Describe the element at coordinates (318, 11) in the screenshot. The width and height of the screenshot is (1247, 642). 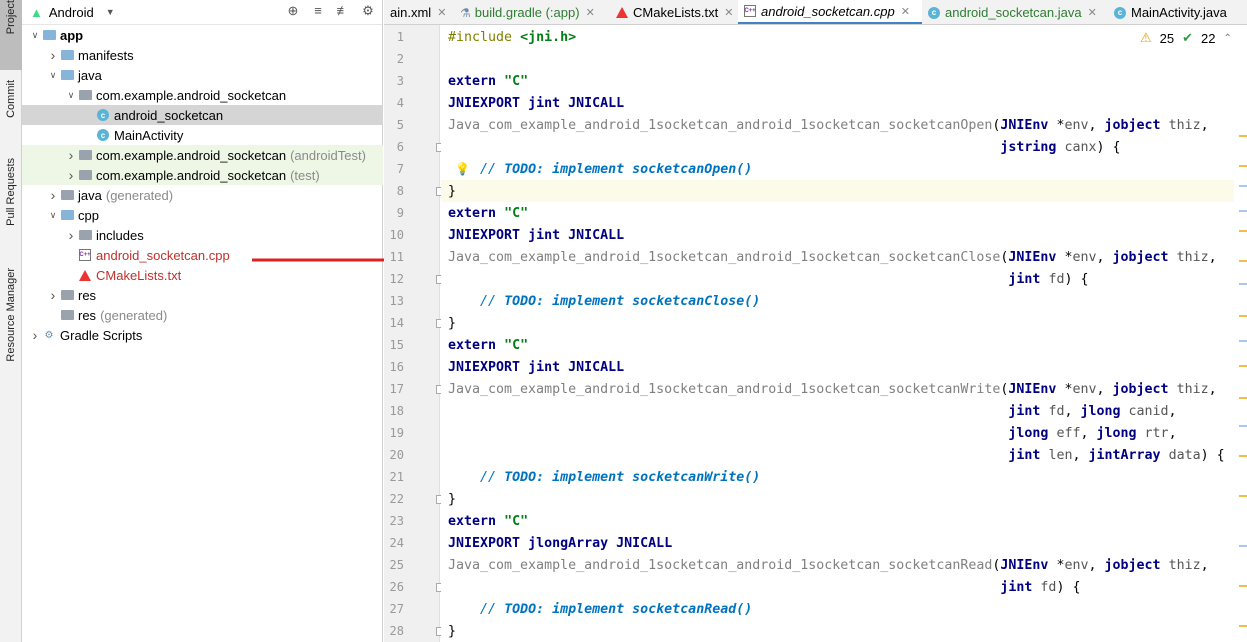
I see `expand-all-icon: ≡` at that location.